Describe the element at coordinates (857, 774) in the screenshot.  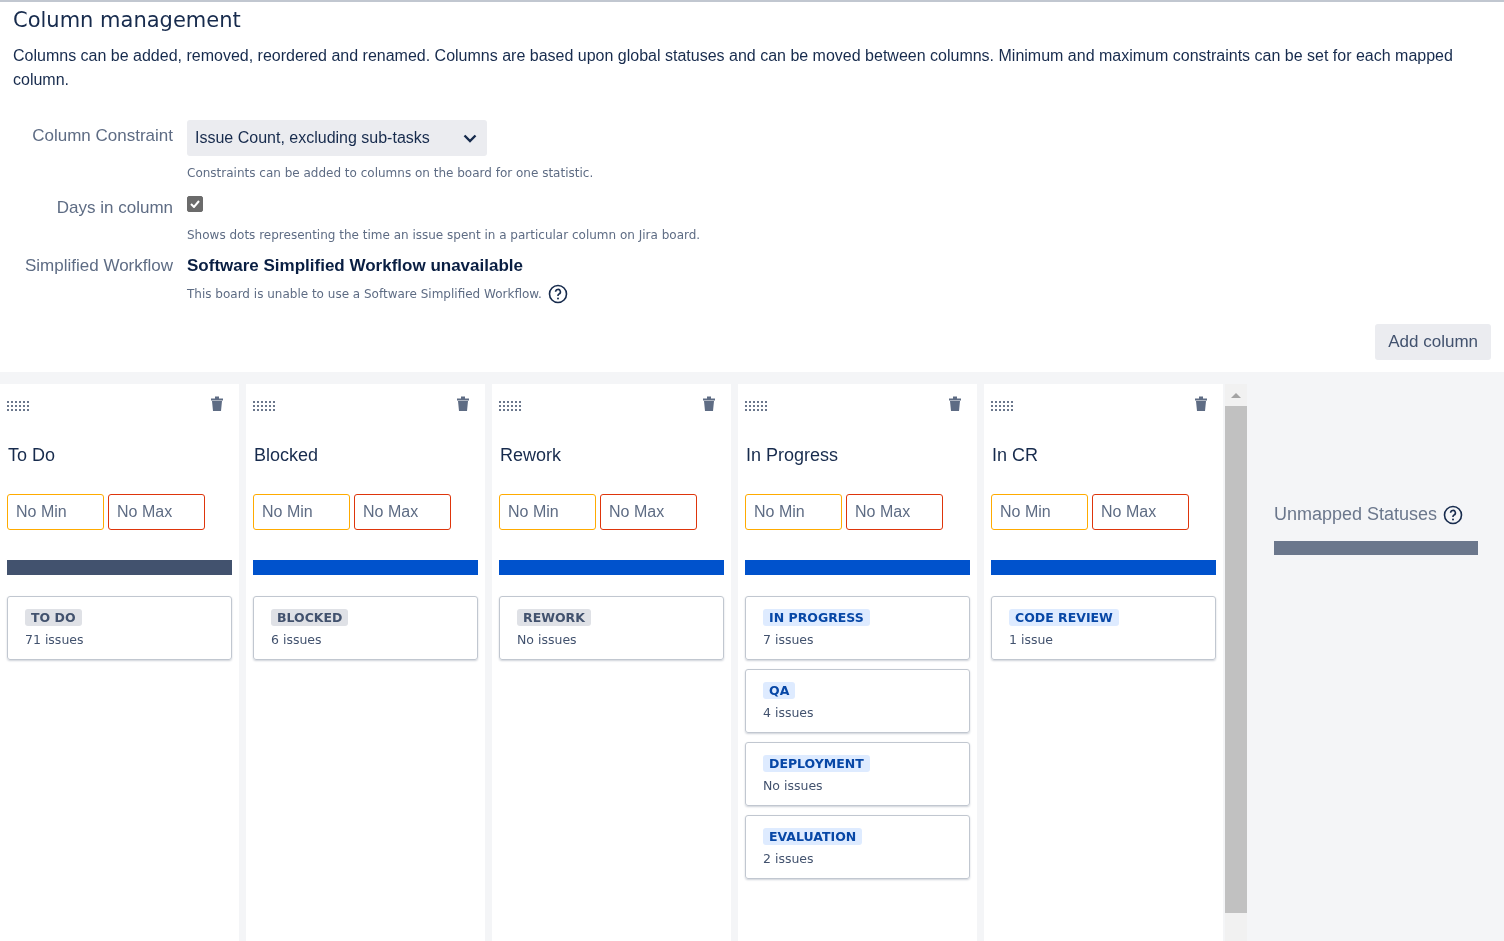
I see `status-card: DEPLOYMENT No issues` at that location.